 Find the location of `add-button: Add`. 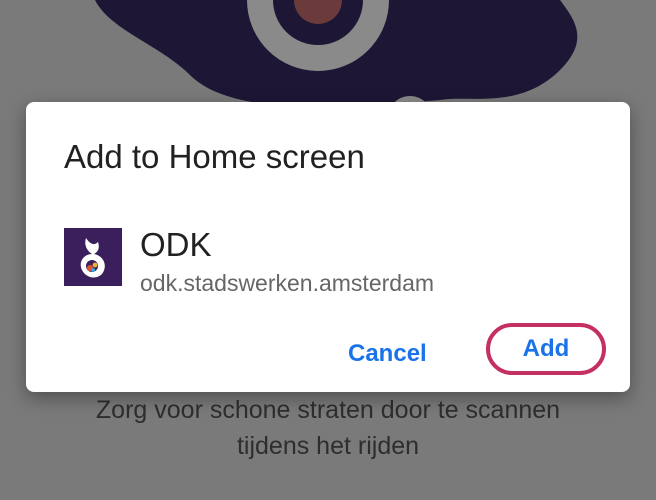

add-button: Add is located at coordinates (546, 349).